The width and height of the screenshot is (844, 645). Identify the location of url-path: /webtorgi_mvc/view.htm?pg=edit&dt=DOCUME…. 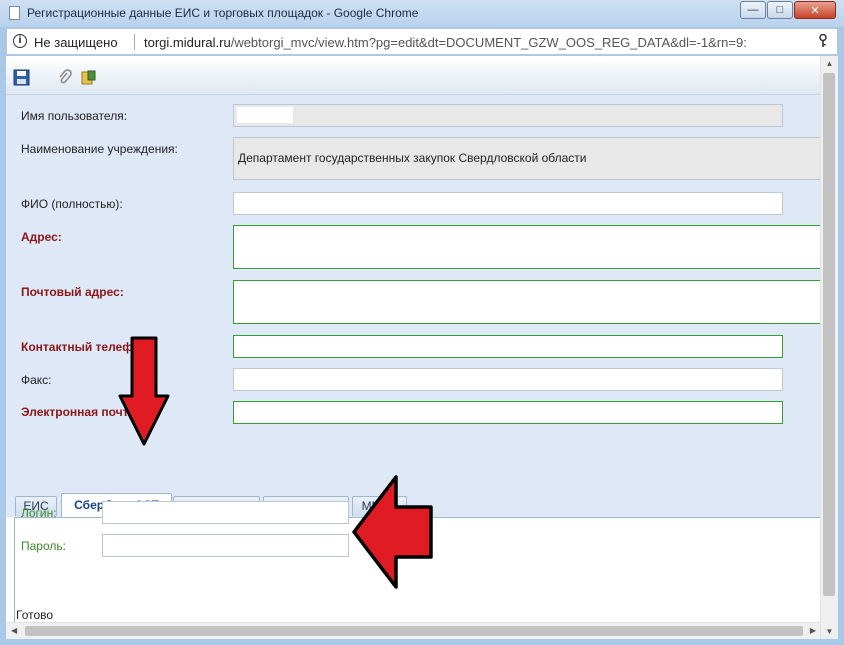
(488, 42).